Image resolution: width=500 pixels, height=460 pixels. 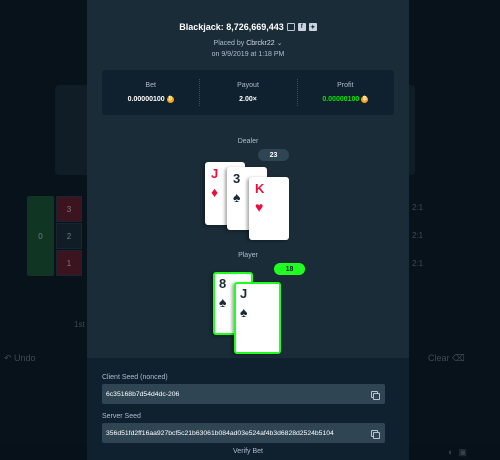 I want to click on player-label: Player, so click(x=248, y=255).